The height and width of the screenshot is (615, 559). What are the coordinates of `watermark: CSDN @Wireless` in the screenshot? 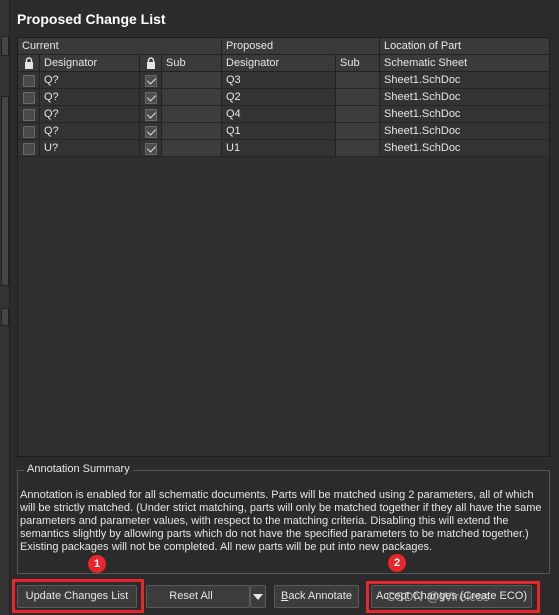 It's located at (438, 596).